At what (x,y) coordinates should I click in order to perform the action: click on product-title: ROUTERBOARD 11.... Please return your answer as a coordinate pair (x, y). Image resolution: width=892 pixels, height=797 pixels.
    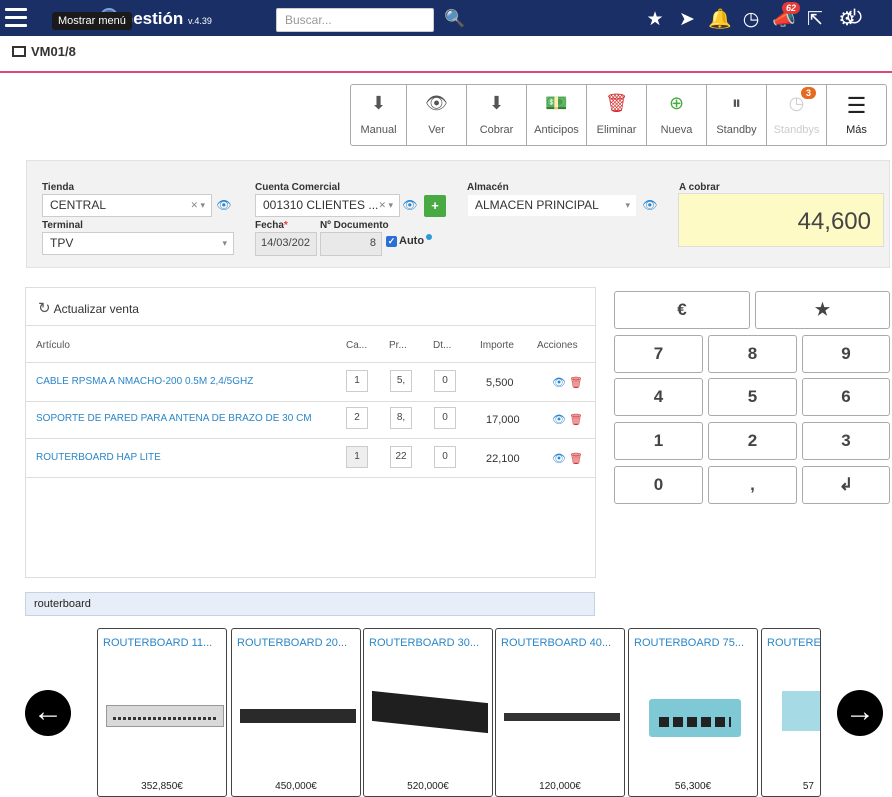
    Looking at the image, I should click on (158, 643).